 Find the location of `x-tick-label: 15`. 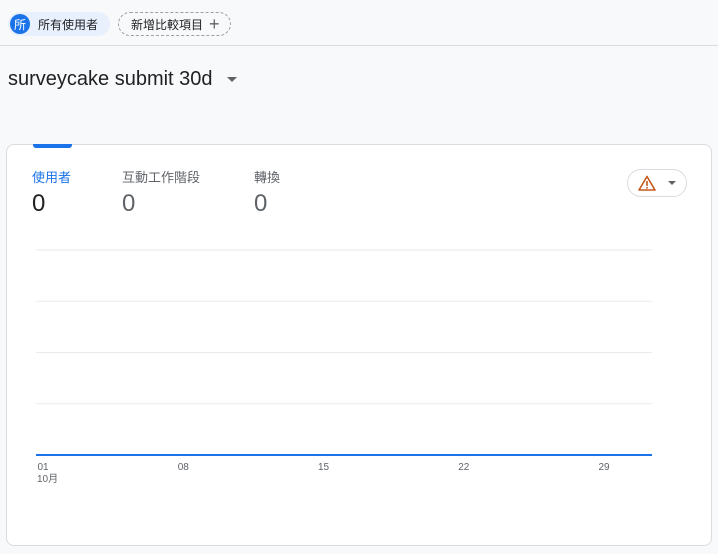

x-tick-label: 15 is located at coordinates (324, 467).